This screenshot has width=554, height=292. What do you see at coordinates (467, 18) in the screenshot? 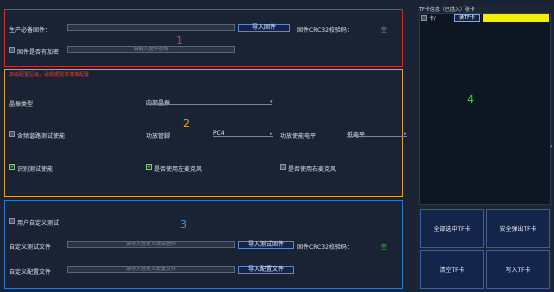
I see `read-tf-button: 读TF卡` at bounding box center [467, 18].